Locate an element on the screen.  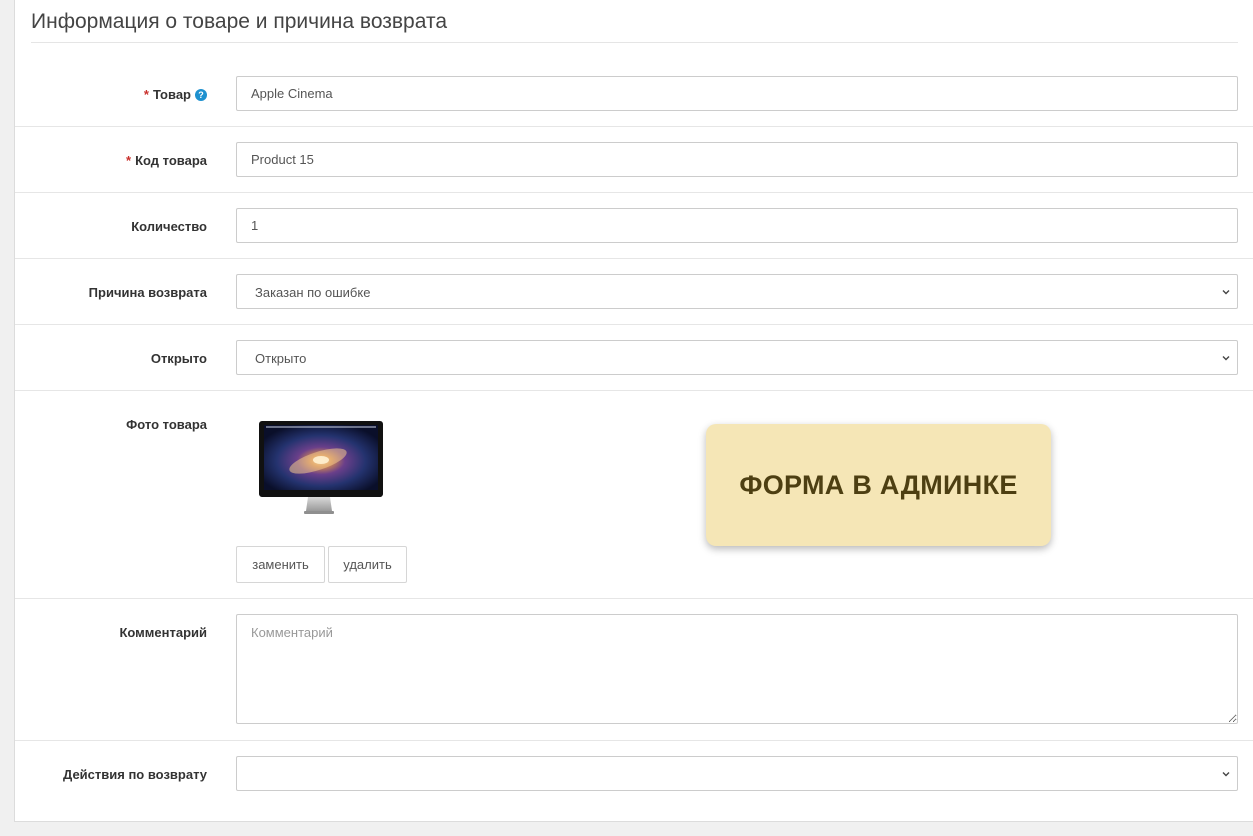
form-row-product: * Товар? is located at coordinates (634, 93).